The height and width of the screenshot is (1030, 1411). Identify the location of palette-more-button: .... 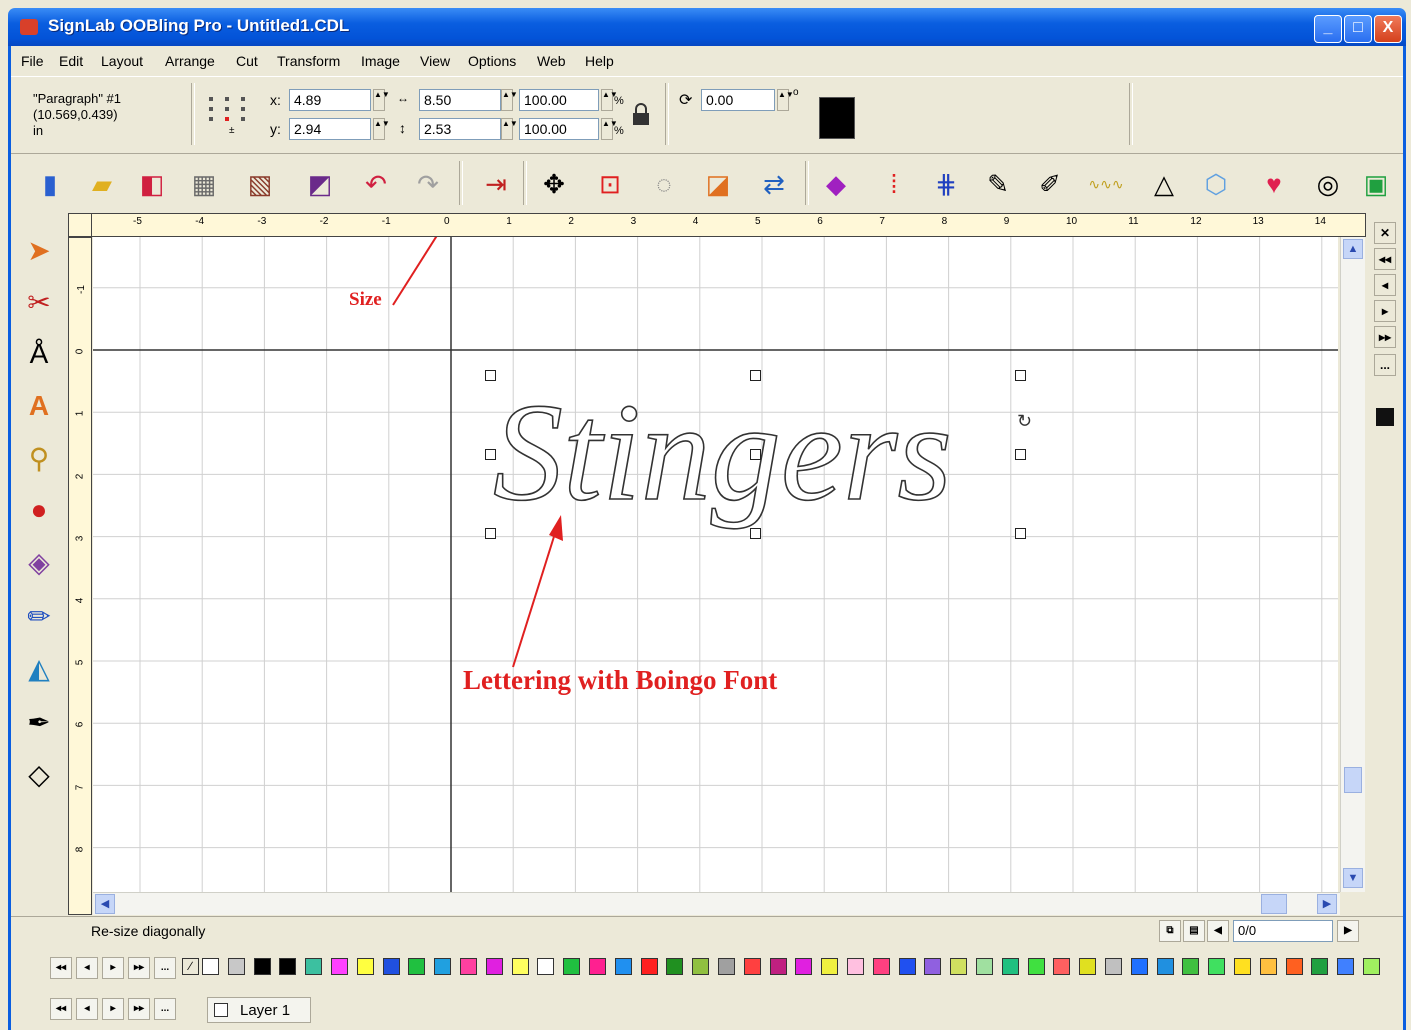
(165, 968).